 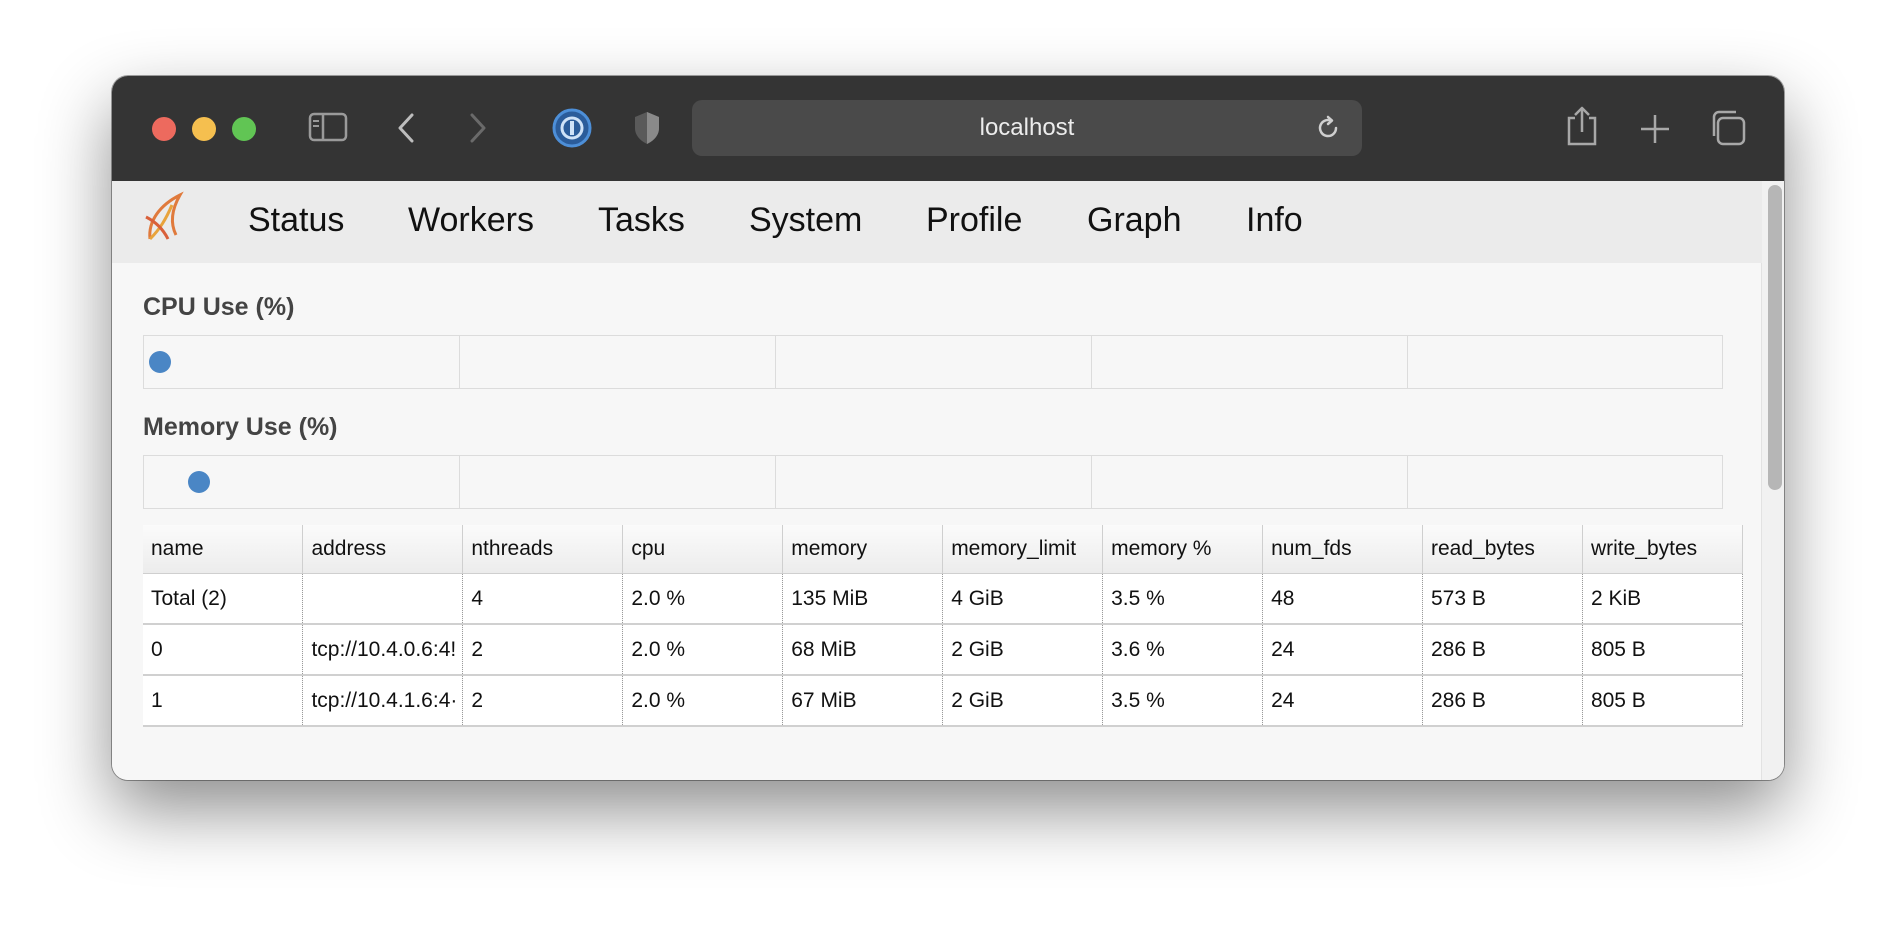 What do you see at coordinates (383, 650) in the screenshot?
I see `table-cell: tcp://10.4.0.6:4!` at bounding box center [383, 650].